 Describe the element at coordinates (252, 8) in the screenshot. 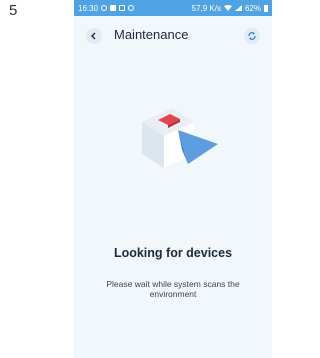

I see `battery-level: 62%` at that location.